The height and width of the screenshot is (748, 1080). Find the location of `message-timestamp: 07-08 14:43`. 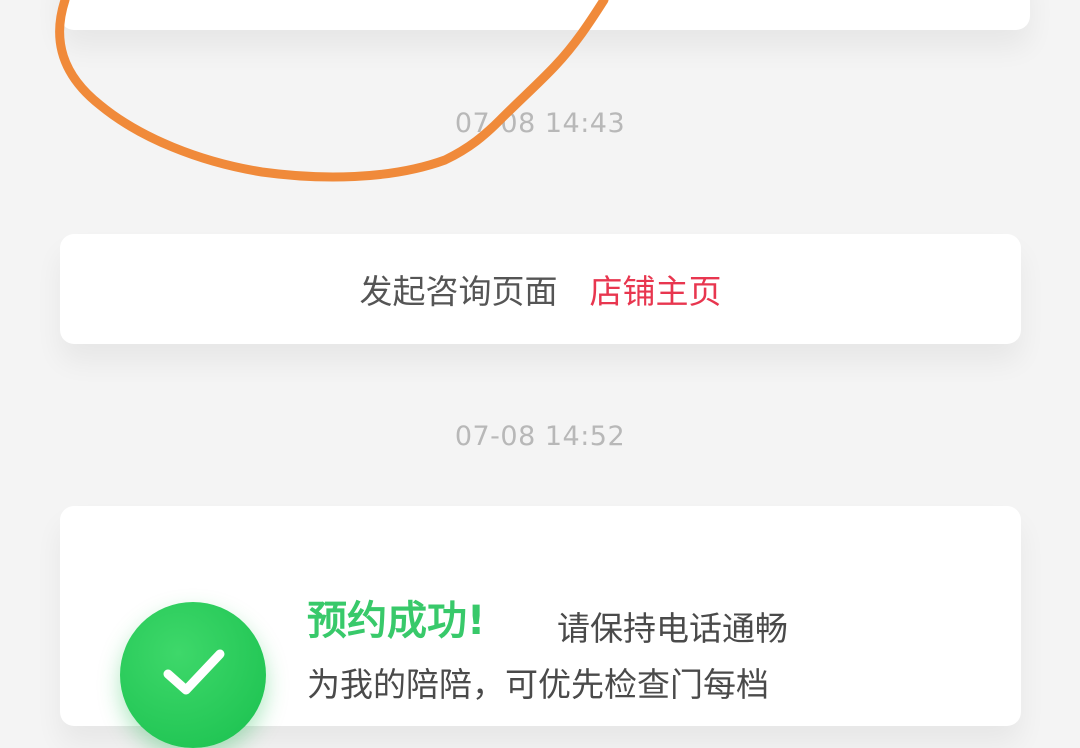

message-timestamp: 07-08 14:43 is located at coordinates (540, 123).